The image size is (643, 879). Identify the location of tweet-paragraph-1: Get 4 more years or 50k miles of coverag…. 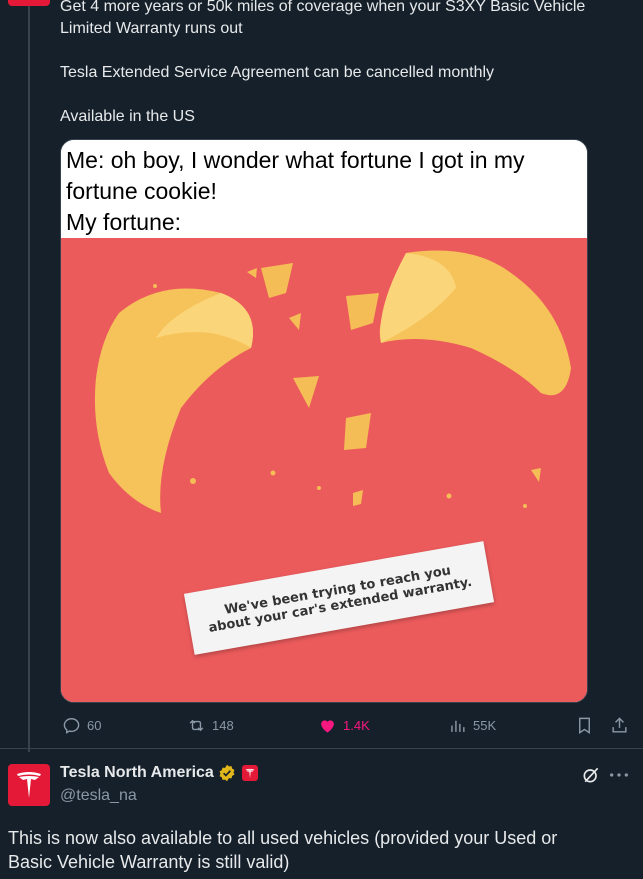
(323, 18).